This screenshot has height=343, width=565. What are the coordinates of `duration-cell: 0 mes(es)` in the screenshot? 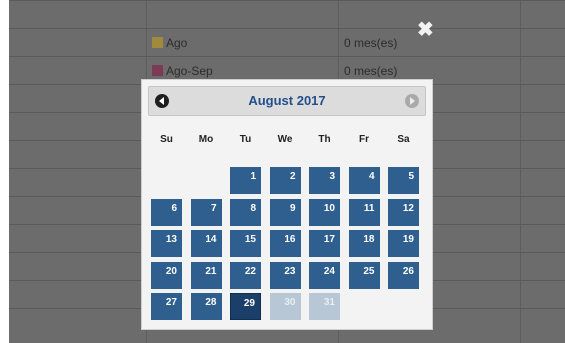 It's located at (371, 43).